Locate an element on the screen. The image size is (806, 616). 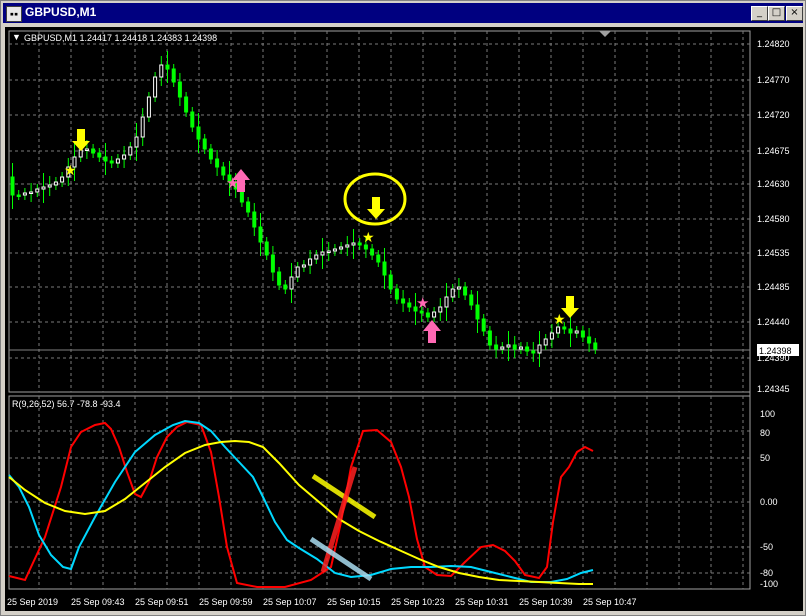
indicator-scale-label: -100 is located at coordinates (769, 584).